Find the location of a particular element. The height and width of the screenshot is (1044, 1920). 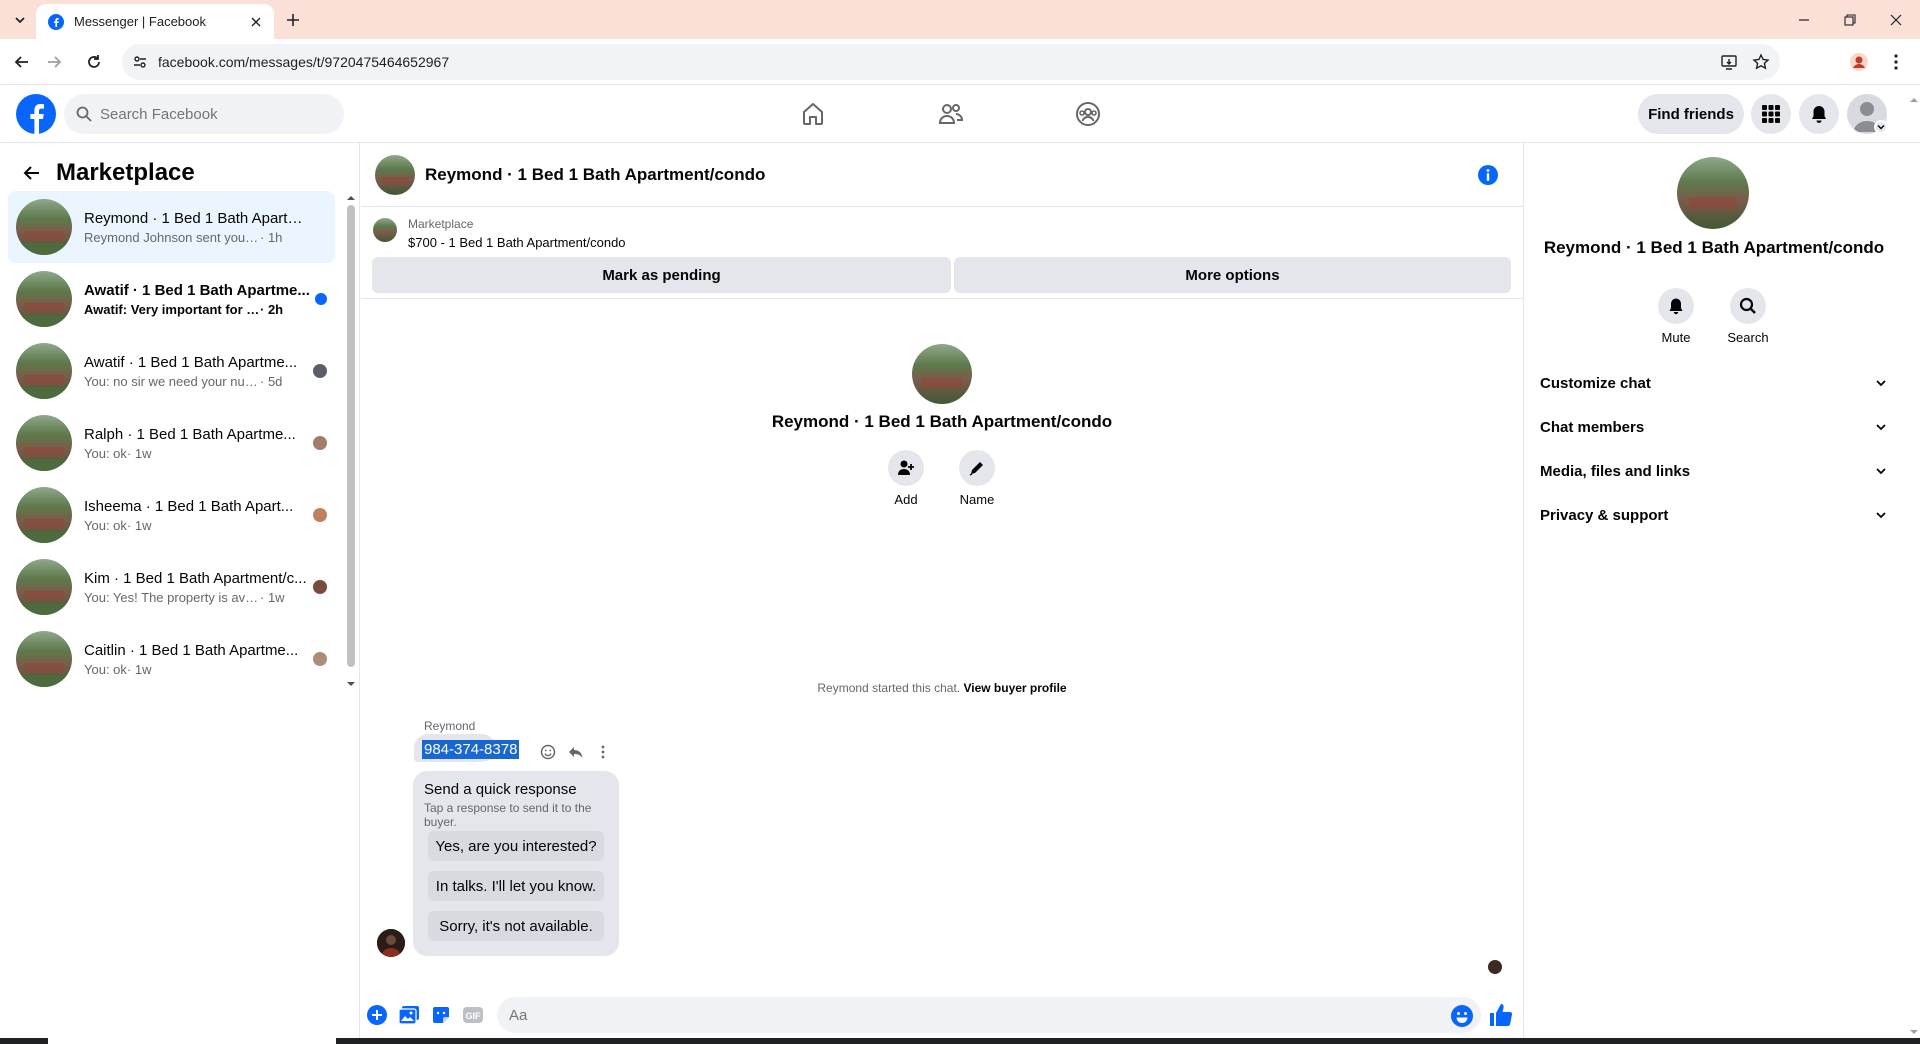

sender-avatar is located at coordinates (391, 943).